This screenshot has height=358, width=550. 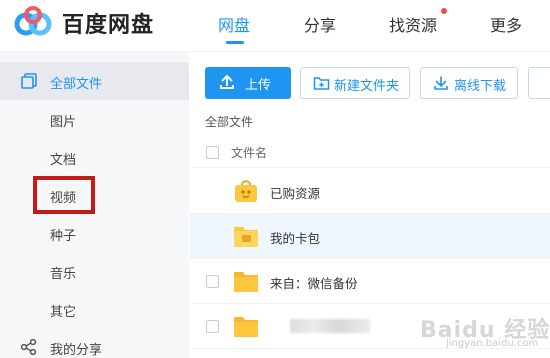 I want to click on sidebar-item-label: 种子, so click(x=63, y=236).